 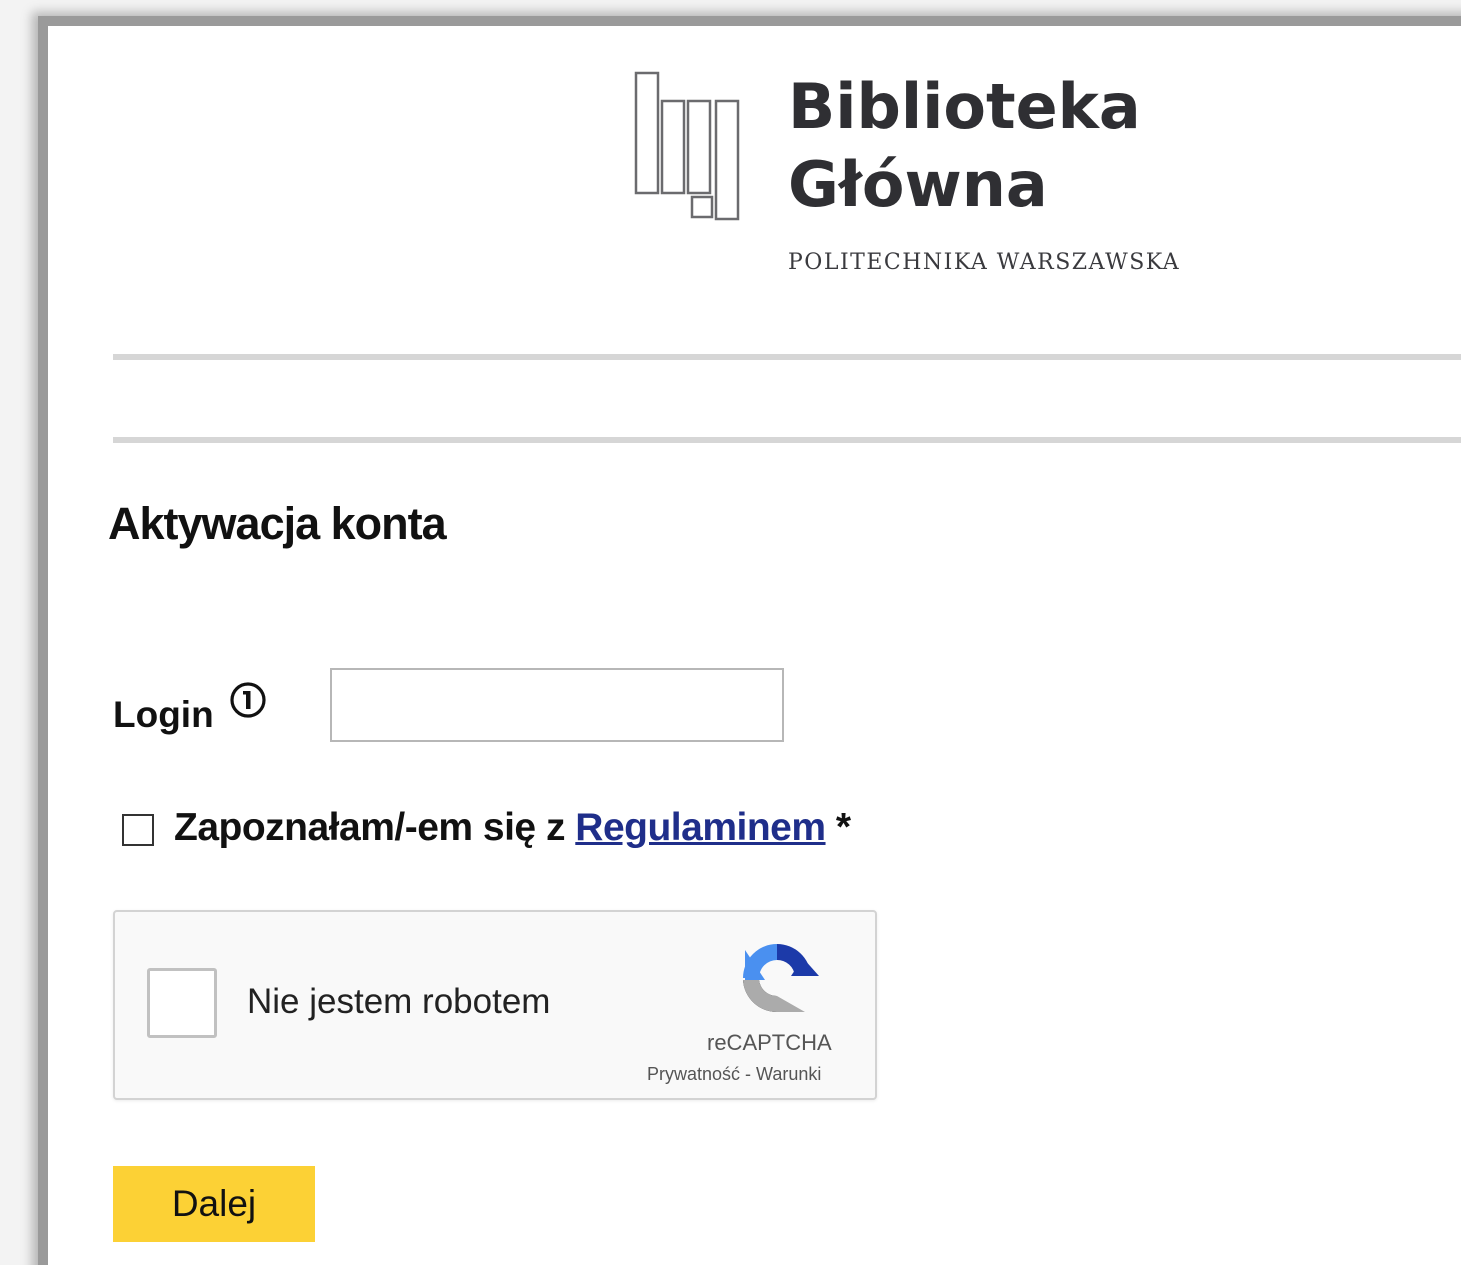 I want to click on recaptcha-checkbox, so click(x=182, y=1003).